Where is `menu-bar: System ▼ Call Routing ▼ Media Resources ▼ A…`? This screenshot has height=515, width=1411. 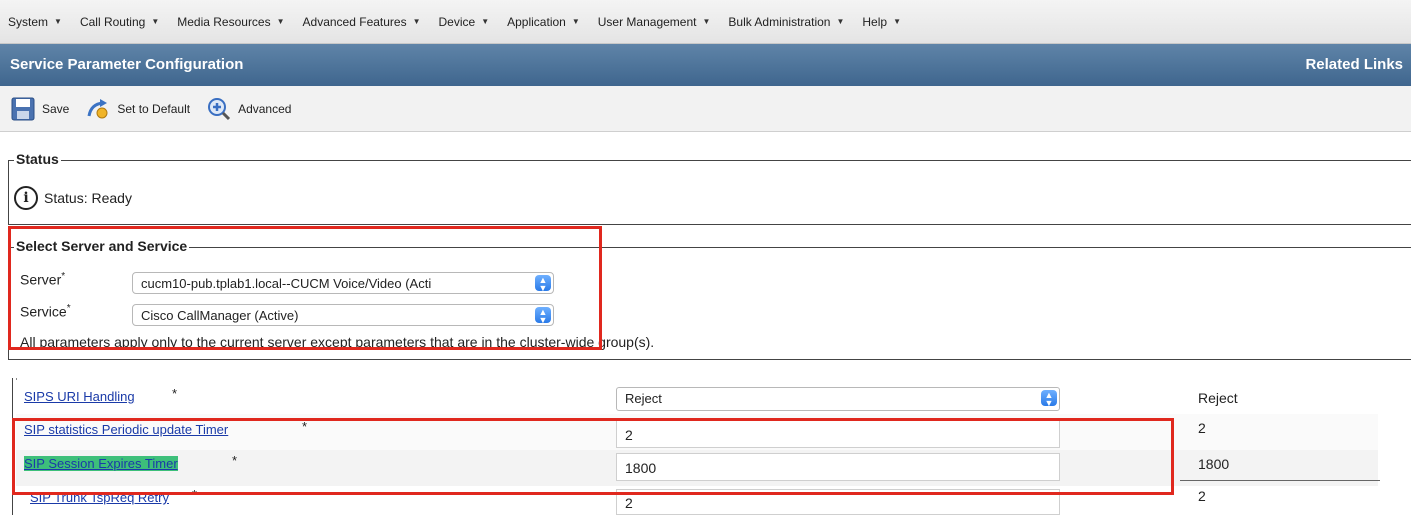 menu-bar: System ▼ Call Routing ▼ Media Resources ▼ A… is located at coordinates (705, 22).